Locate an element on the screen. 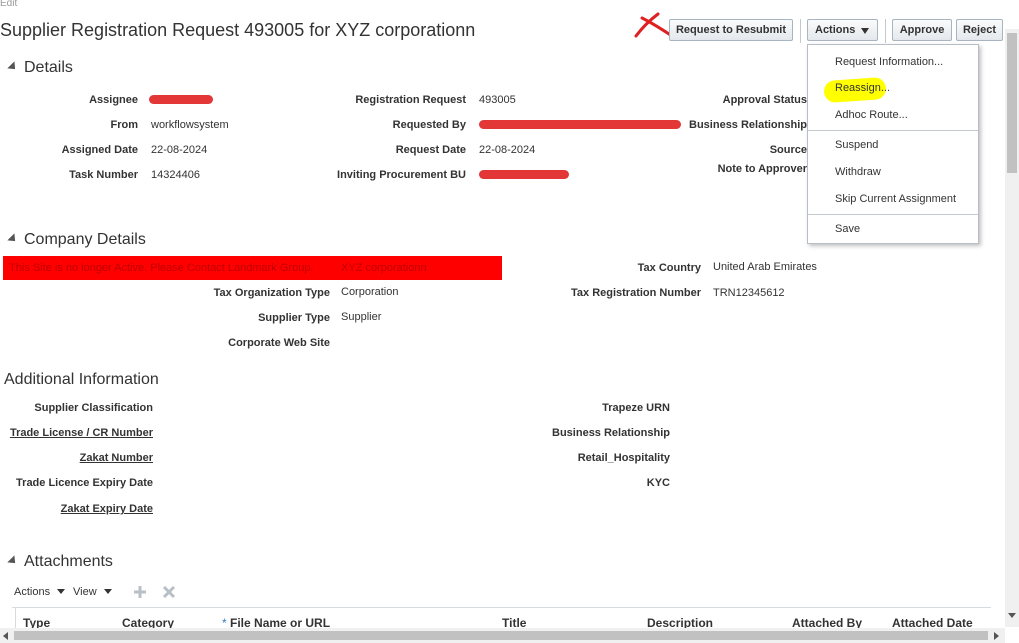 This screenshot has width=1019, height=643. tax-organization-type-value: Corporation is located at coordinates (370, 292).